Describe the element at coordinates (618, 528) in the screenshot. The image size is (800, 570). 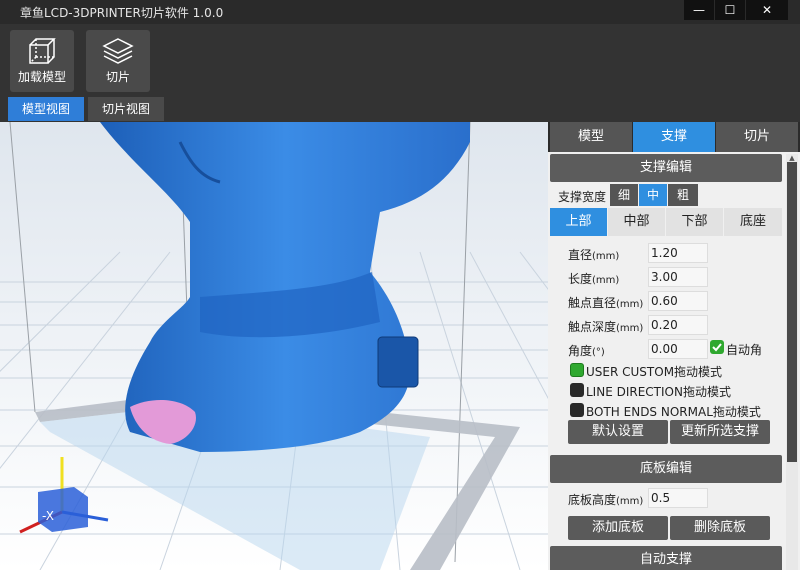
I see `add-base-button: 添加底板` at that location.